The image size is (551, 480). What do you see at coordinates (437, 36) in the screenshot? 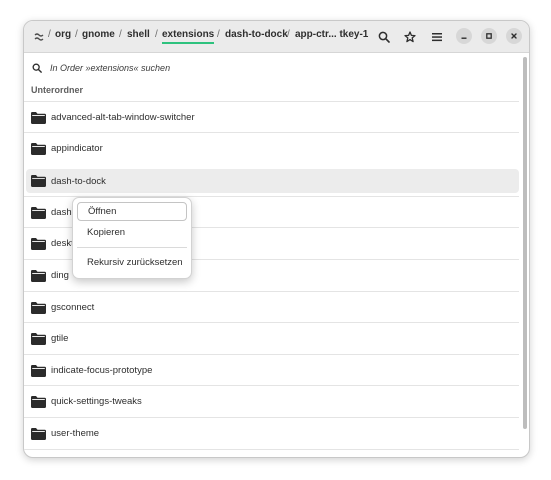
I see `hamburger-menu-icon` at bounding box center [437, 36].